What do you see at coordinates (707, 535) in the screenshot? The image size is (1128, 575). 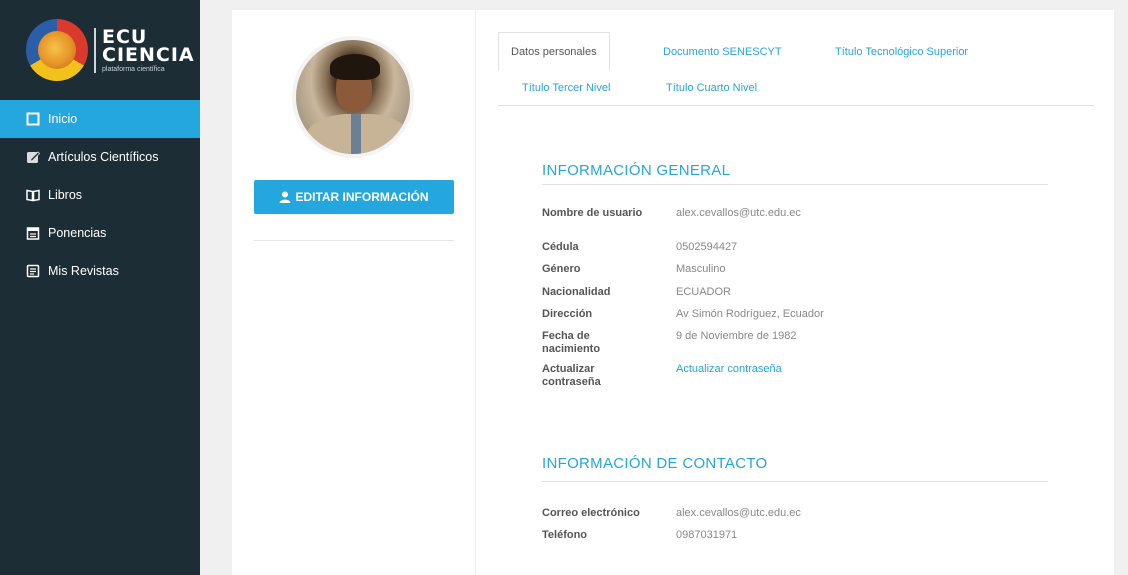 I see `phone-value: 0987031971` at bounding box center [707, 535].